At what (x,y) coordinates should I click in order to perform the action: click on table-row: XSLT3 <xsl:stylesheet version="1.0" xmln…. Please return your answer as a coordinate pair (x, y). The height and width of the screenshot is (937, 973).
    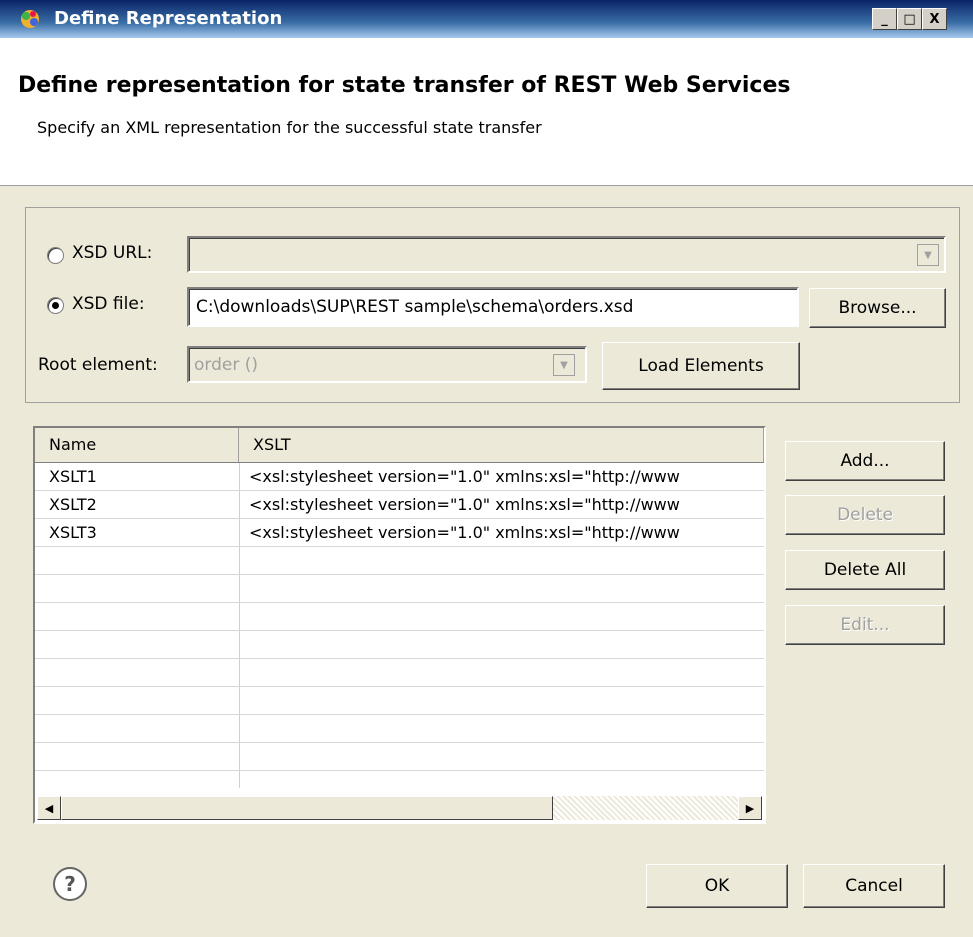
    Looking at the image, I should click on (399, 533).